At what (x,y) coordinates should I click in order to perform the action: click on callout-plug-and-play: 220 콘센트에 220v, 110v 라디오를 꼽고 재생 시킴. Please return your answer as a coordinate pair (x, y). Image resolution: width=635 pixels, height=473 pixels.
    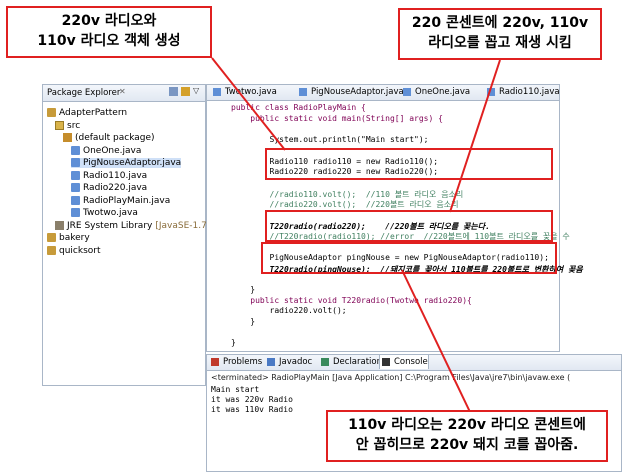
    Looking at the image, I should click on (500, 34).